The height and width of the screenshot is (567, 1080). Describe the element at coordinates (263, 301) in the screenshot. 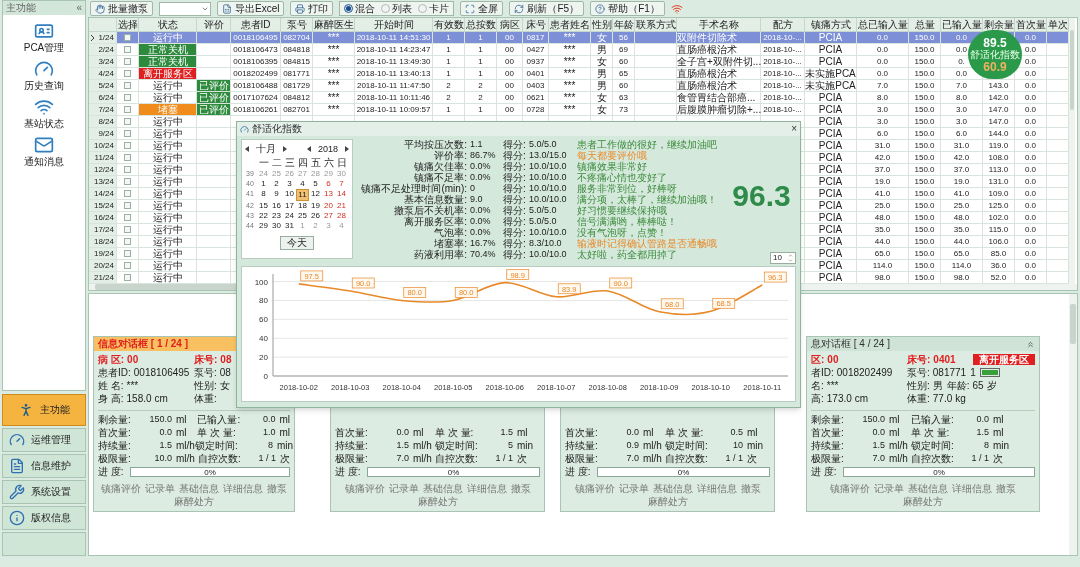

I see `tick-label: 80` at that location.